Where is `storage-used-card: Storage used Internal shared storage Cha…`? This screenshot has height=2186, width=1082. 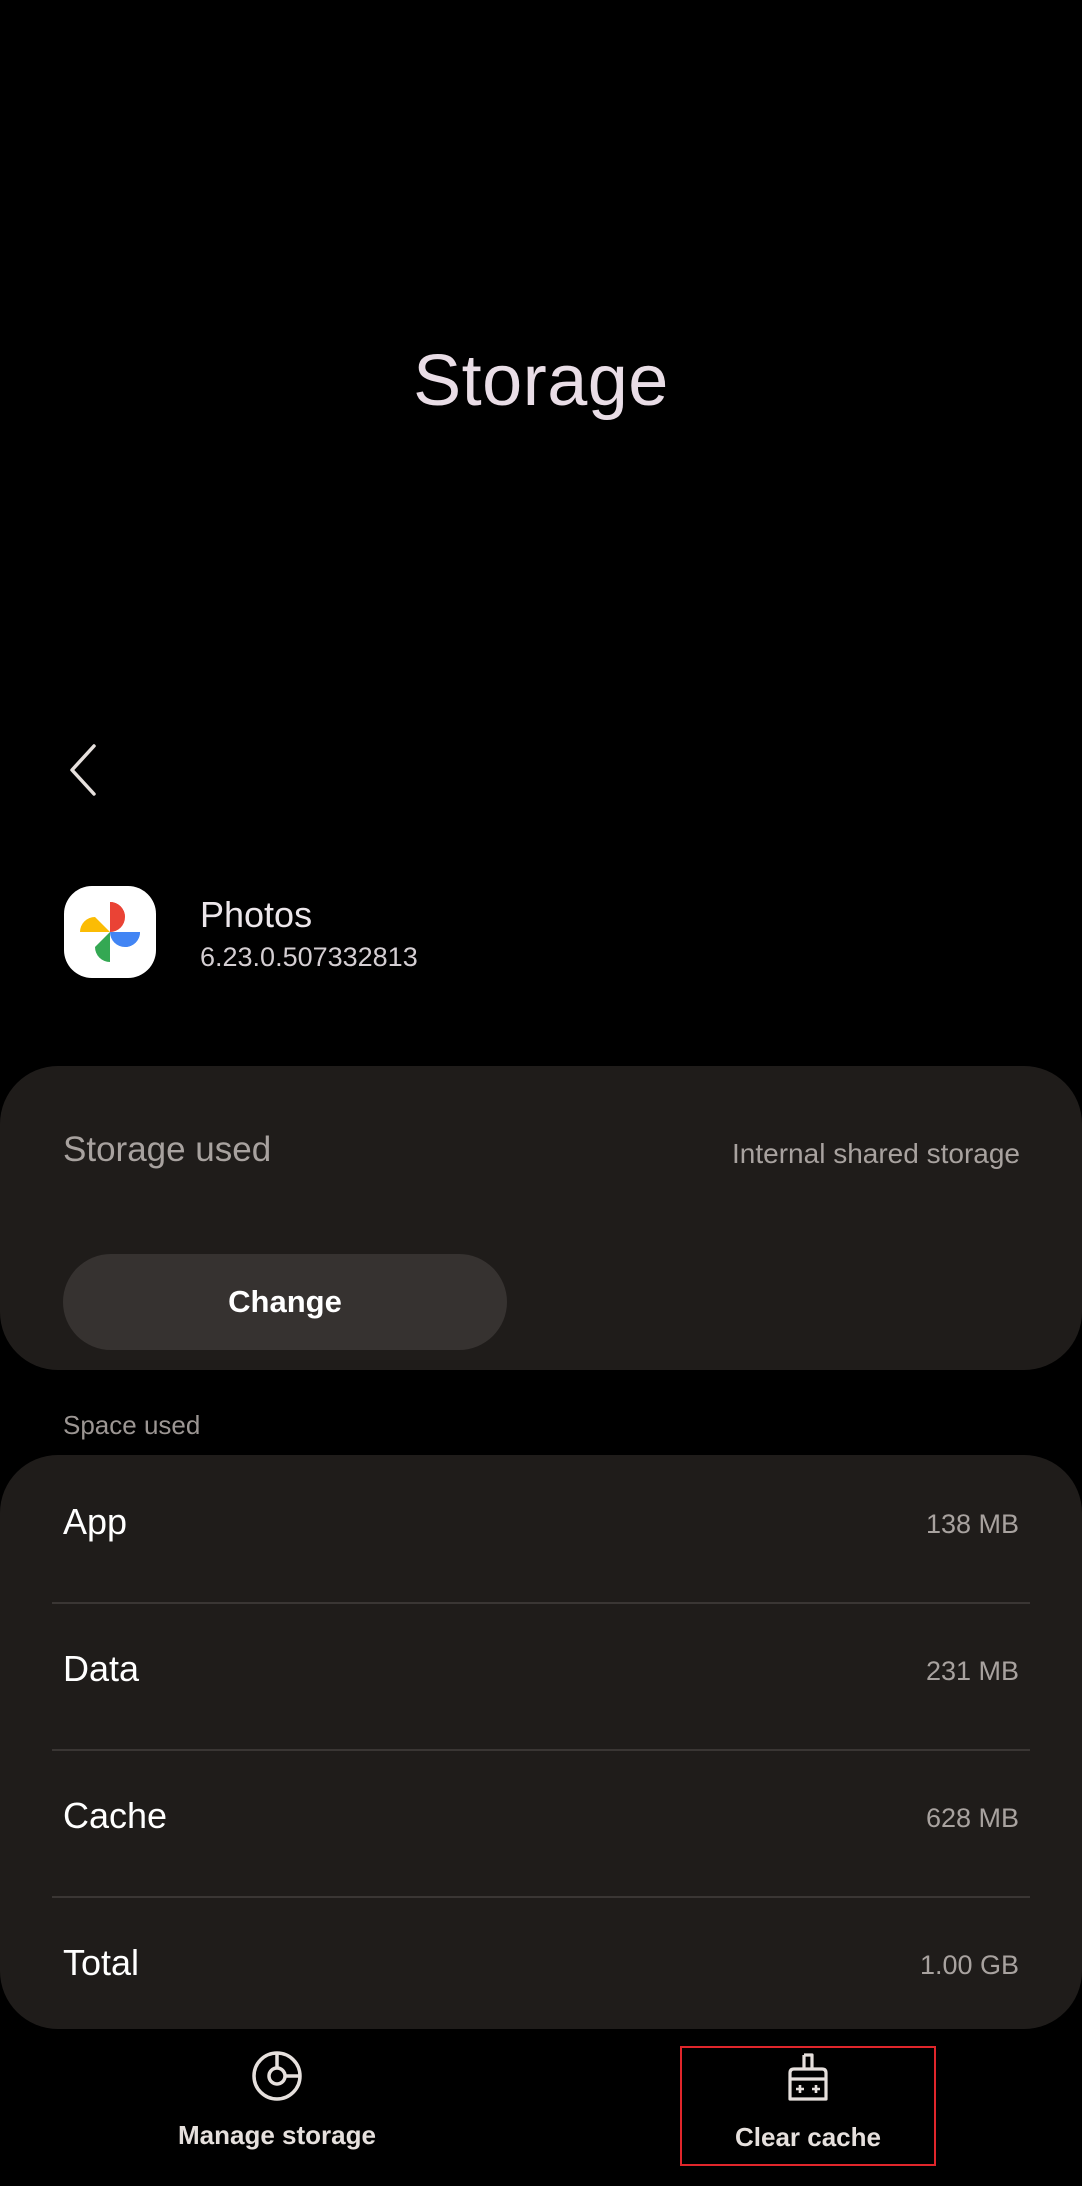 storage-used-card: Storage used Internal shared storage Cha… is located at coordinates (541, 1218).